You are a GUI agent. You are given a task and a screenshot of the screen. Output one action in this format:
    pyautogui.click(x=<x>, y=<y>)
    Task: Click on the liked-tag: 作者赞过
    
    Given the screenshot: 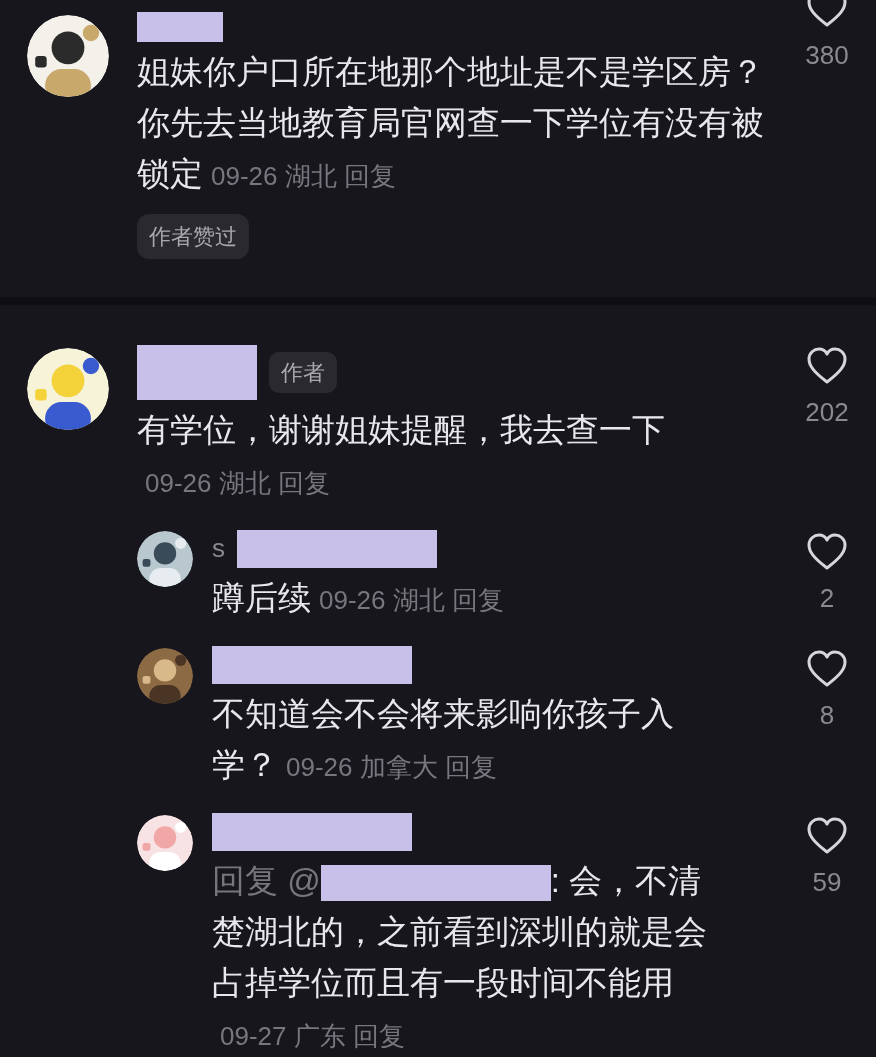 What is the action you would take?
    pyautogui.click(x=193, y=236)
    